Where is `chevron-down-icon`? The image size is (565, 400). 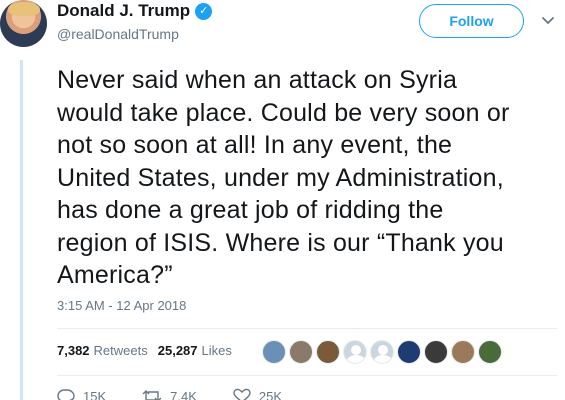
chevron-down-icon is located at coordinates (548, 21).